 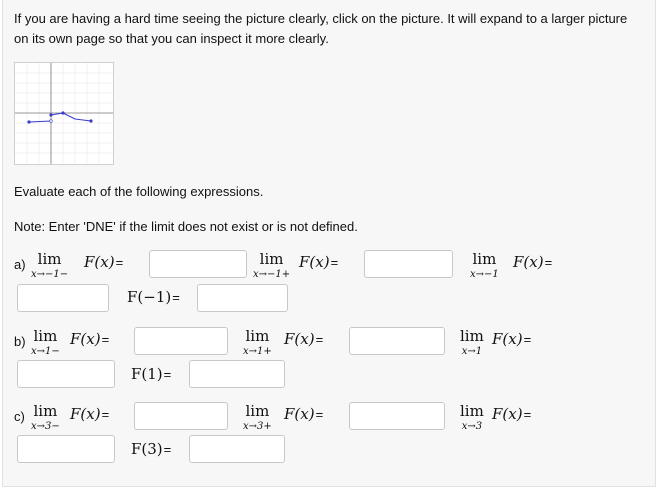 I want to click on part-c-left-fx: F(x)=, so click(x=90, y=414).